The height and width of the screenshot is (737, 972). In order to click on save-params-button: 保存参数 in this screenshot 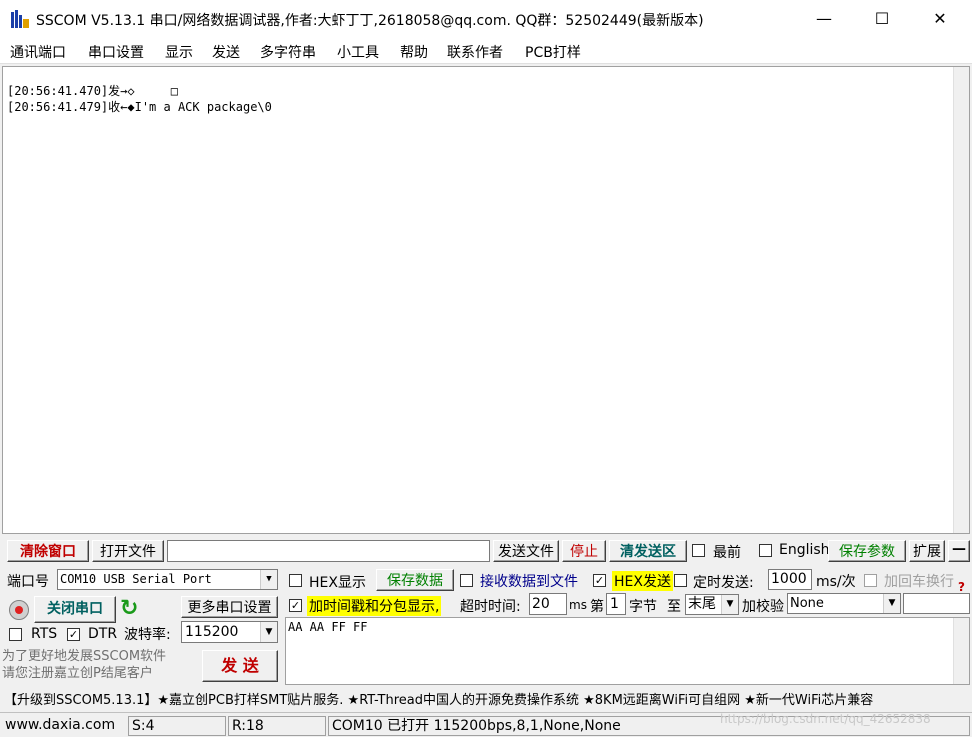, I will do `click(867, 551)`.